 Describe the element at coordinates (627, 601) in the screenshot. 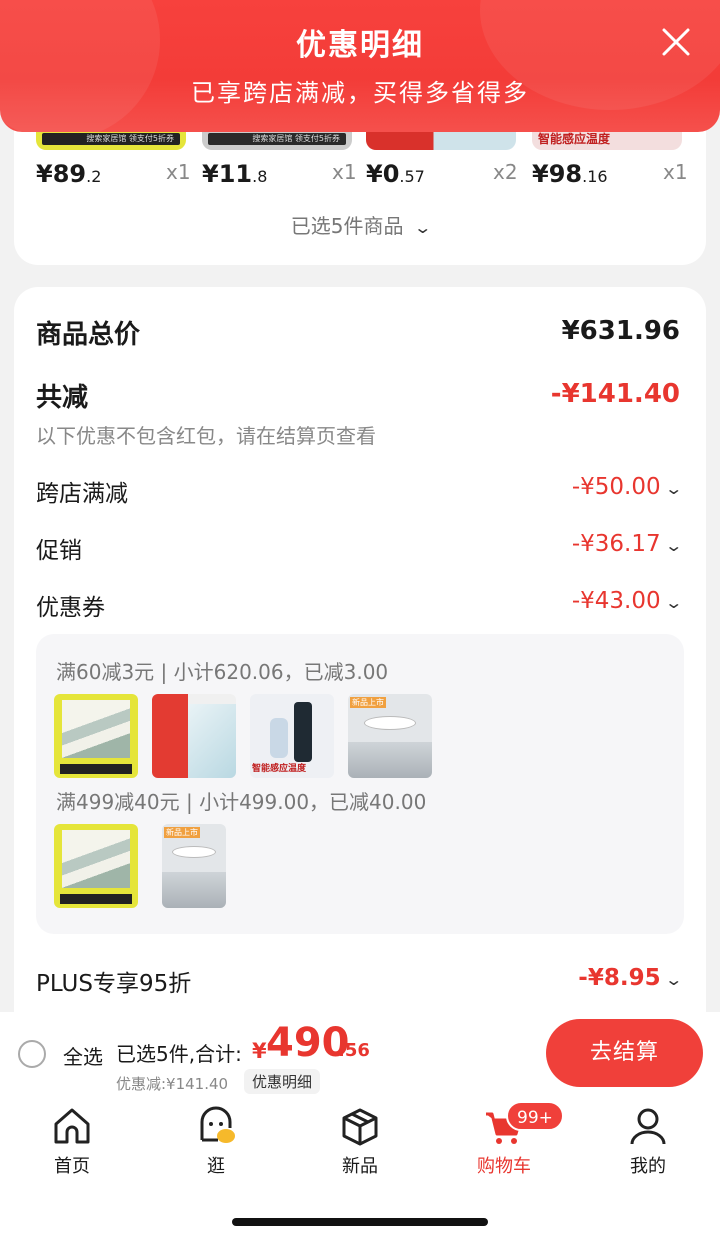

I see `coupon-value: -¥43.00 ⌄` at that location.